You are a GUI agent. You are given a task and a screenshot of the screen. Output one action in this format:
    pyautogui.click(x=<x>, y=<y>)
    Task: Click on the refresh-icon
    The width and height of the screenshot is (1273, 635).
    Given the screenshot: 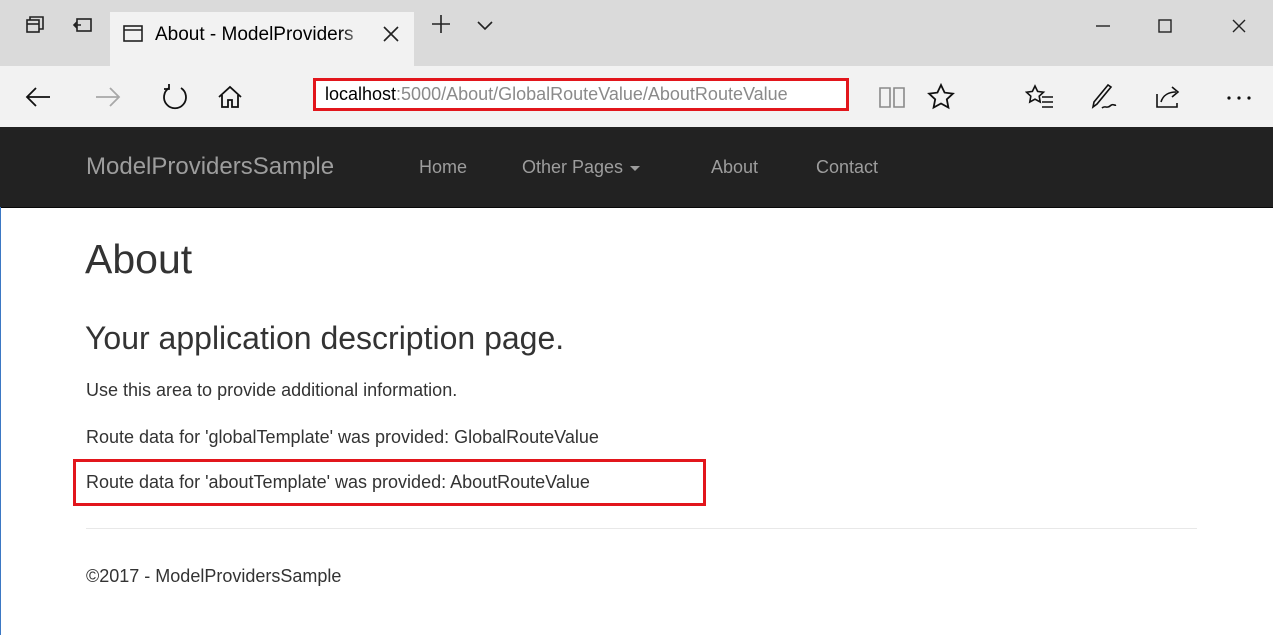 What is the action you would take?
    pyautogui.click(x=175, y=97)
    